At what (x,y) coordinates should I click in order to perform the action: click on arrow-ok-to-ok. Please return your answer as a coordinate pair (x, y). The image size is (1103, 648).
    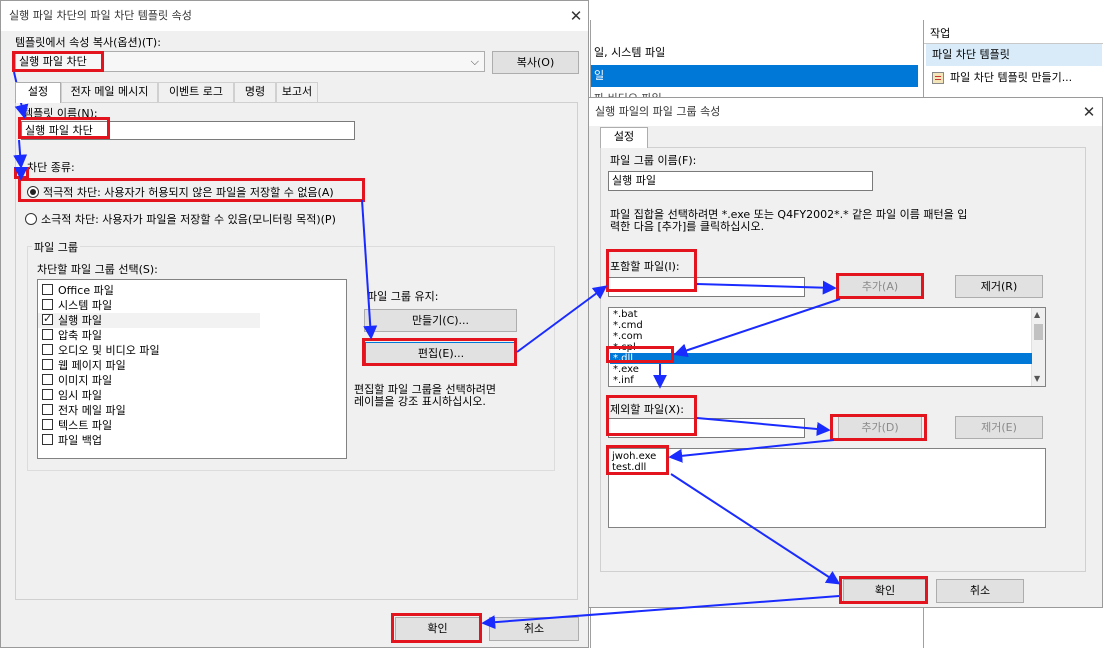
    Looking at the image, I should click on (660, 612).